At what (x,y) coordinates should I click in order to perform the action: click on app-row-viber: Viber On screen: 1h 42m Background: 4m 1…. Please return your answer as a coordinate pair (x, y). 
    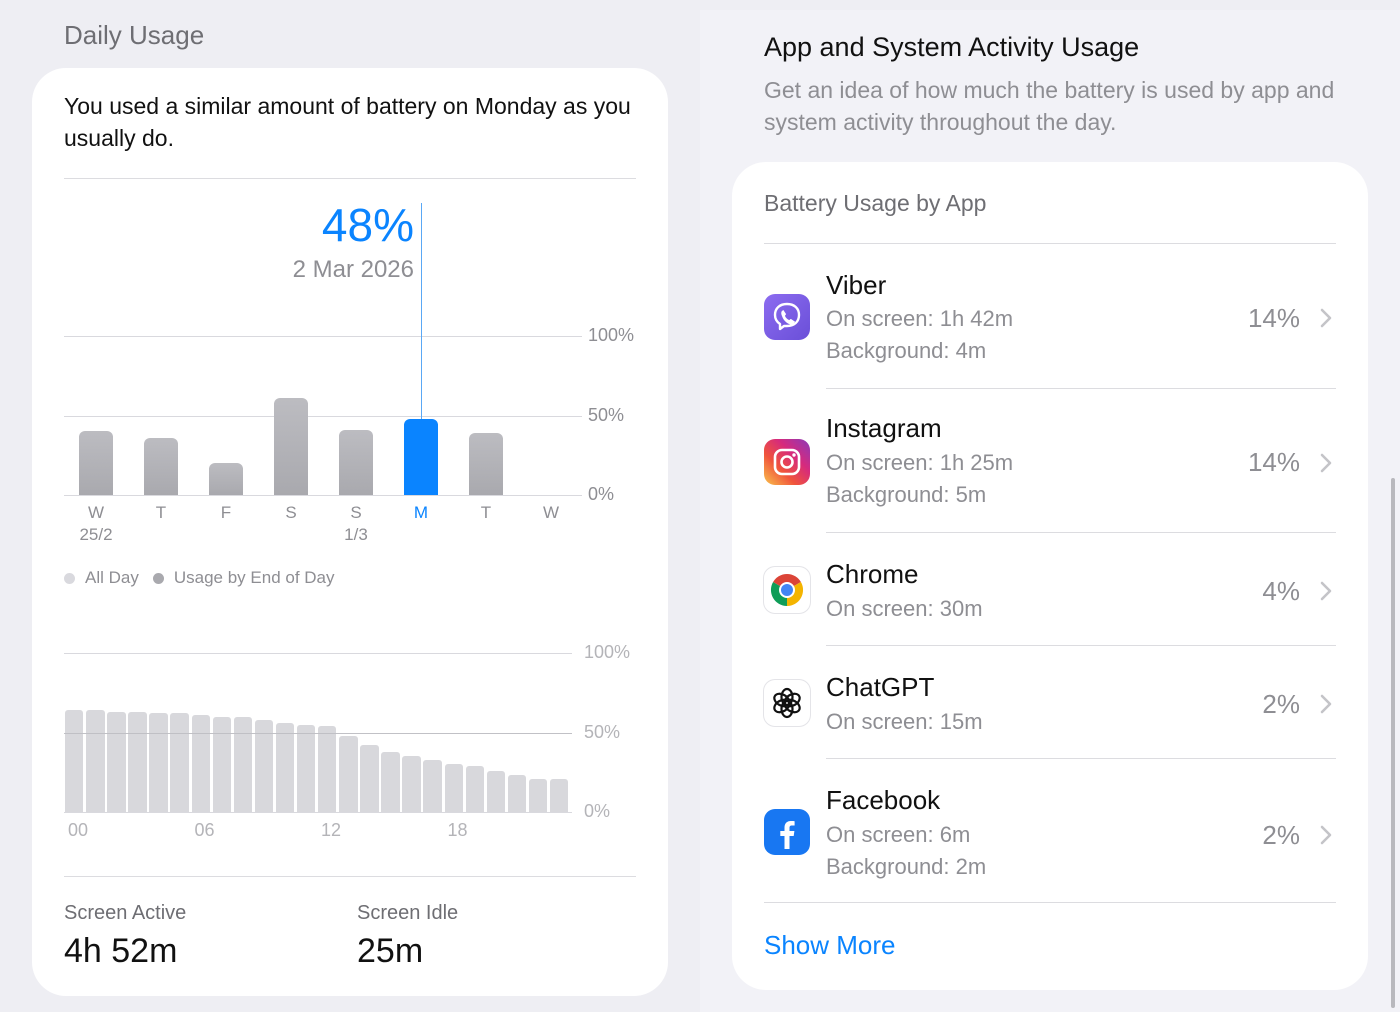
    Looking at the image, I should click on (1050, 316).